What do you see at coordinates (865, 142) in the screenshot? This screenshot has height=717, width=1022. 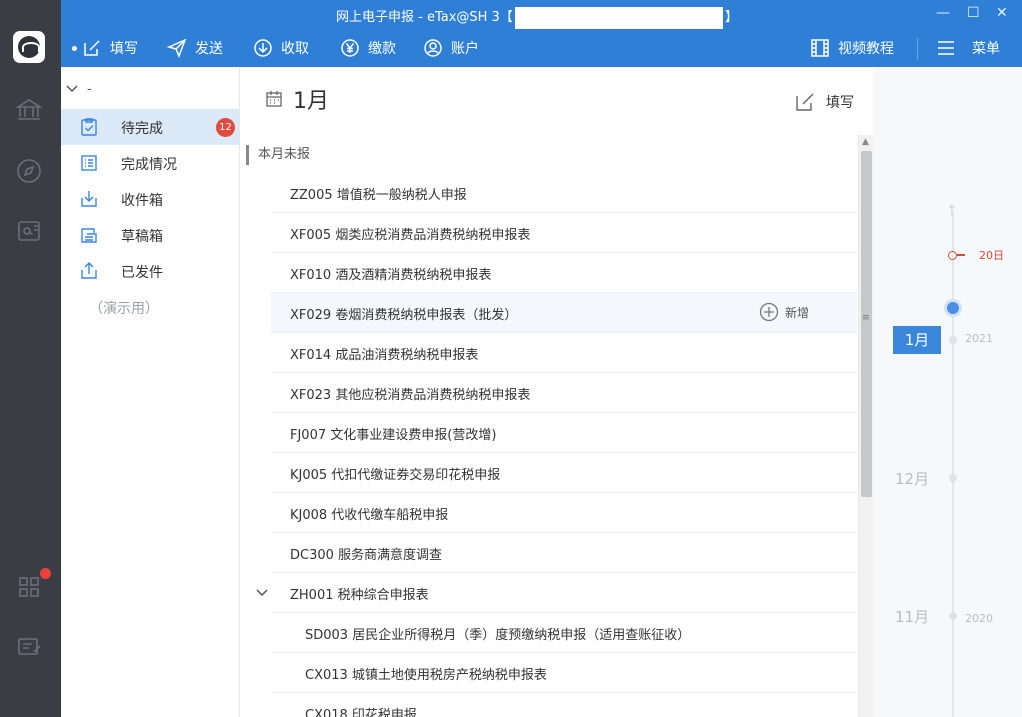 I see `scroll-up-arrow-icon: ▲` at bounding box center [865, 142].